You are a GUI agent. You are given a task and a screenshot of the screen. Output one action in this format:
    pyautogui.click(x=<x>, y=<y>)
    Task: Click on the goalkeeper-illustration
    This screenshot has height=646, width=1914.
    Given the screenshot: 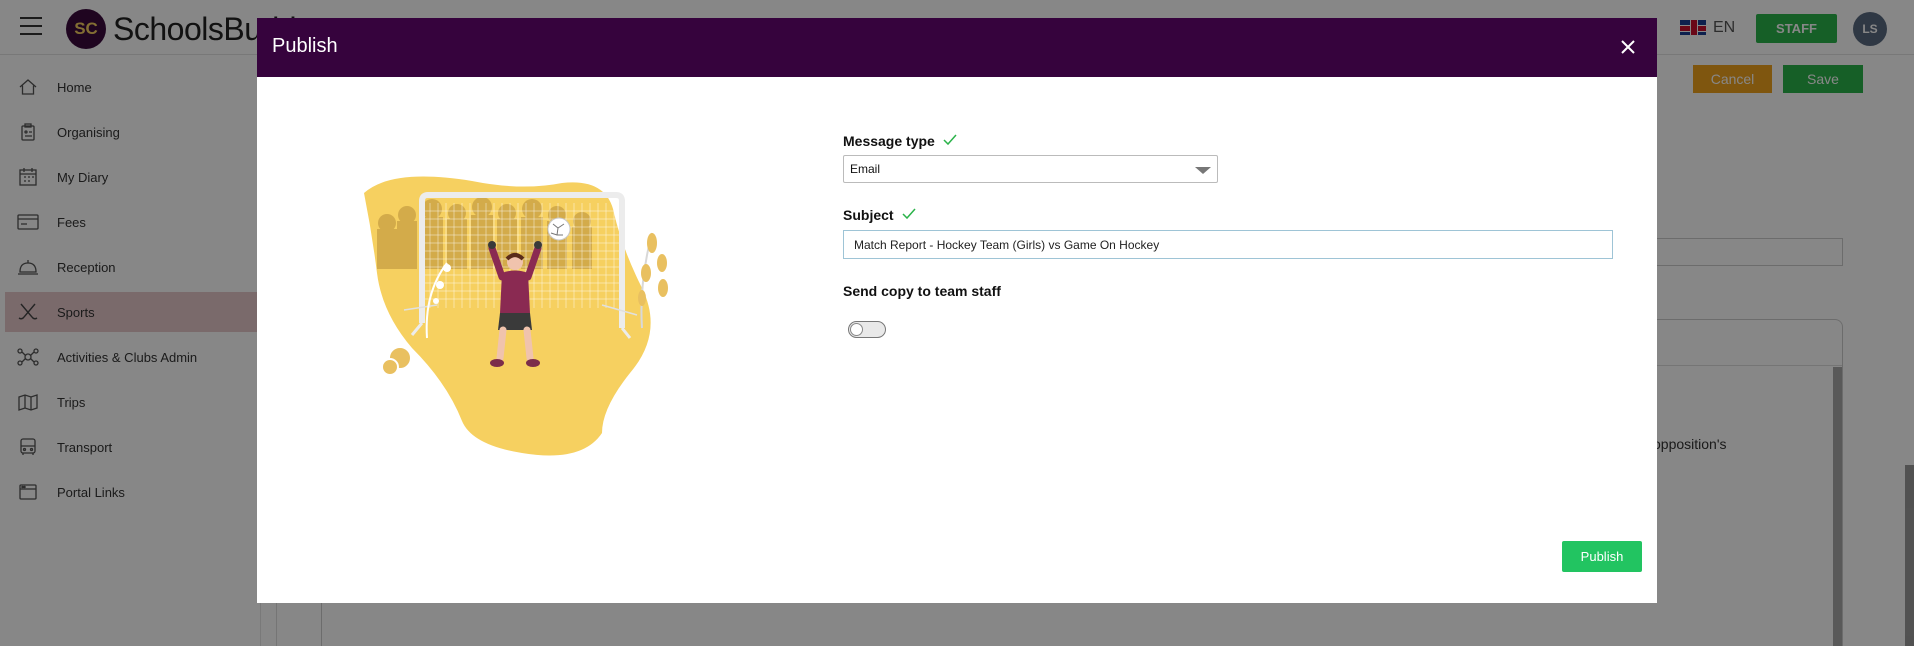 What is the action you would take?
    pyautogui.click(x=542, y=323)
    